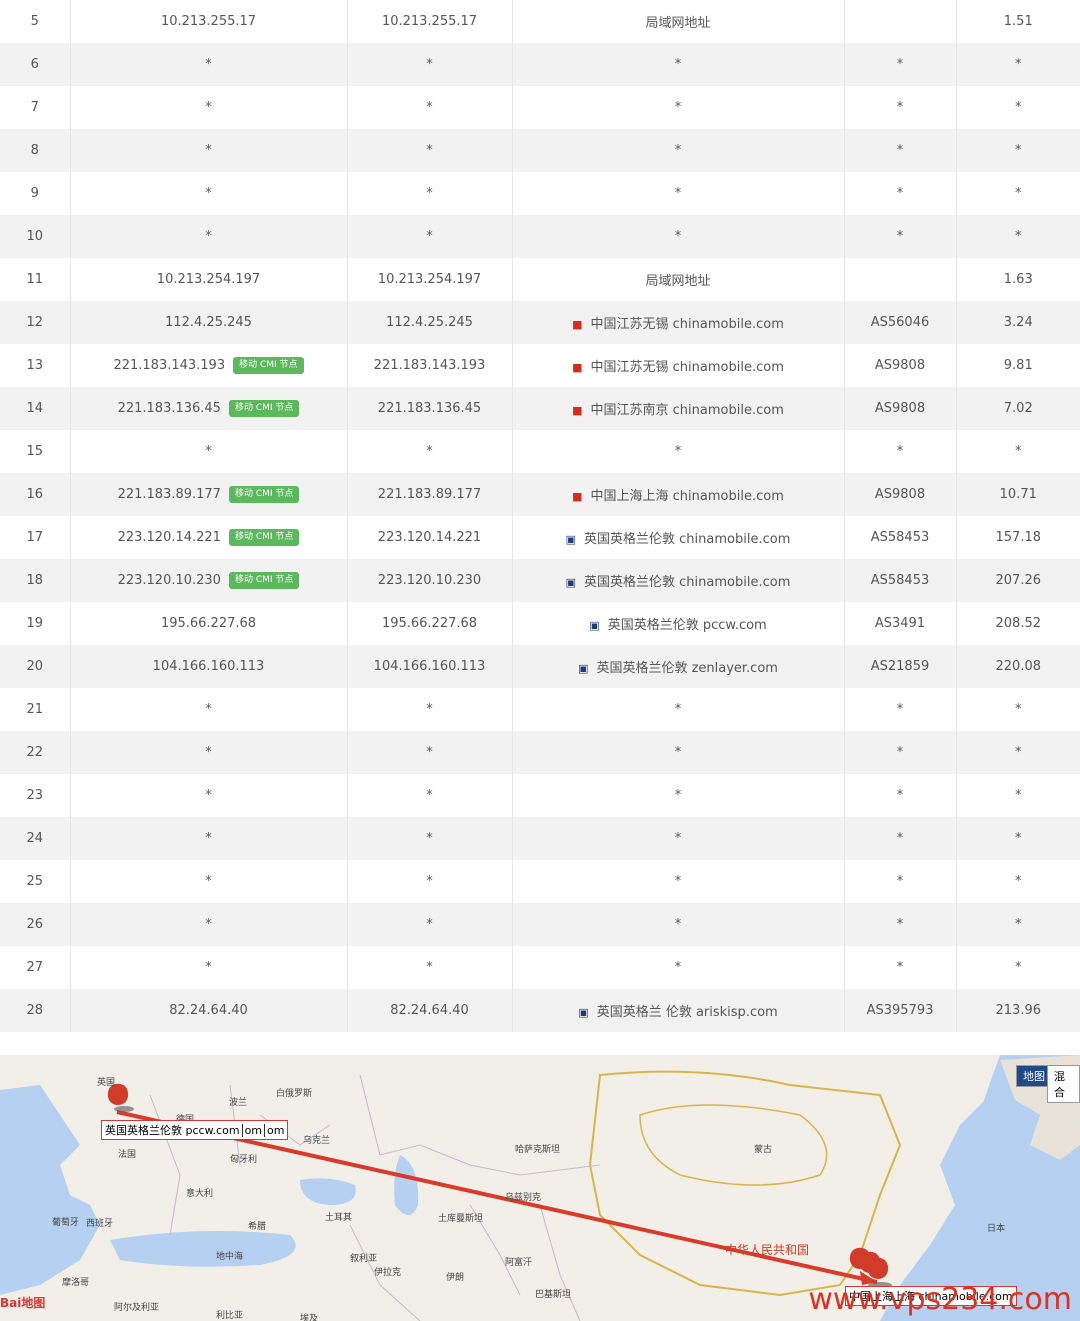 The width and height of the screenshot is (1080, 1321). Describe the element at coordinates (540, 881) in the screenshot. I see `table-row: 25 * * * * *` at that location.